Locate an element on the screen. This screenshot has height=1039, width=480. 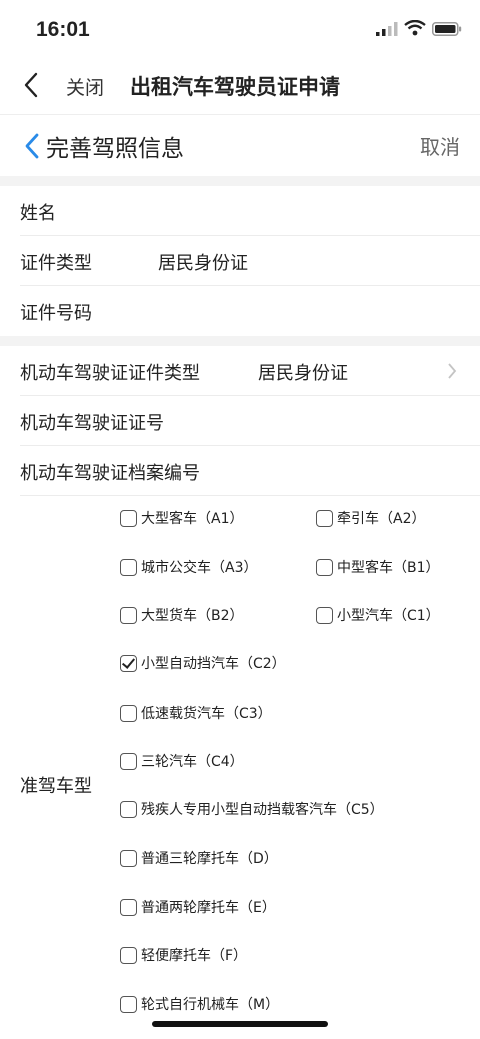
checkbox-m: 轮式自行机械车（M） is located at coordinates (199, 1004).